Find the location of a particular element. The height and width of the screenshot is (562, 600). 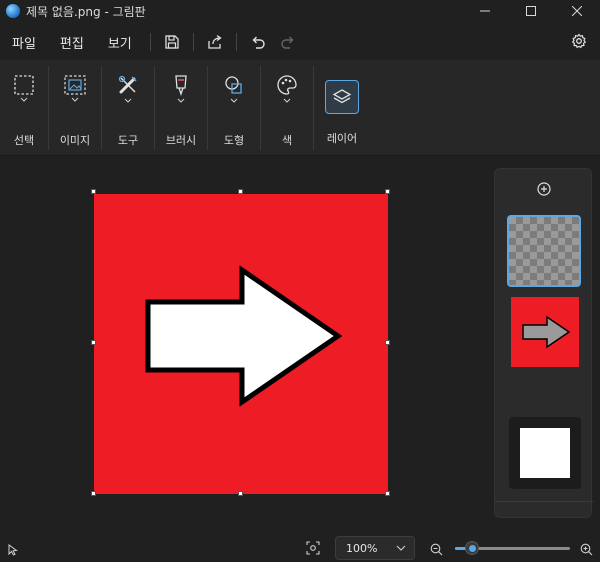

layer-thumbnail-transparent is located at coordinates (544, 251).